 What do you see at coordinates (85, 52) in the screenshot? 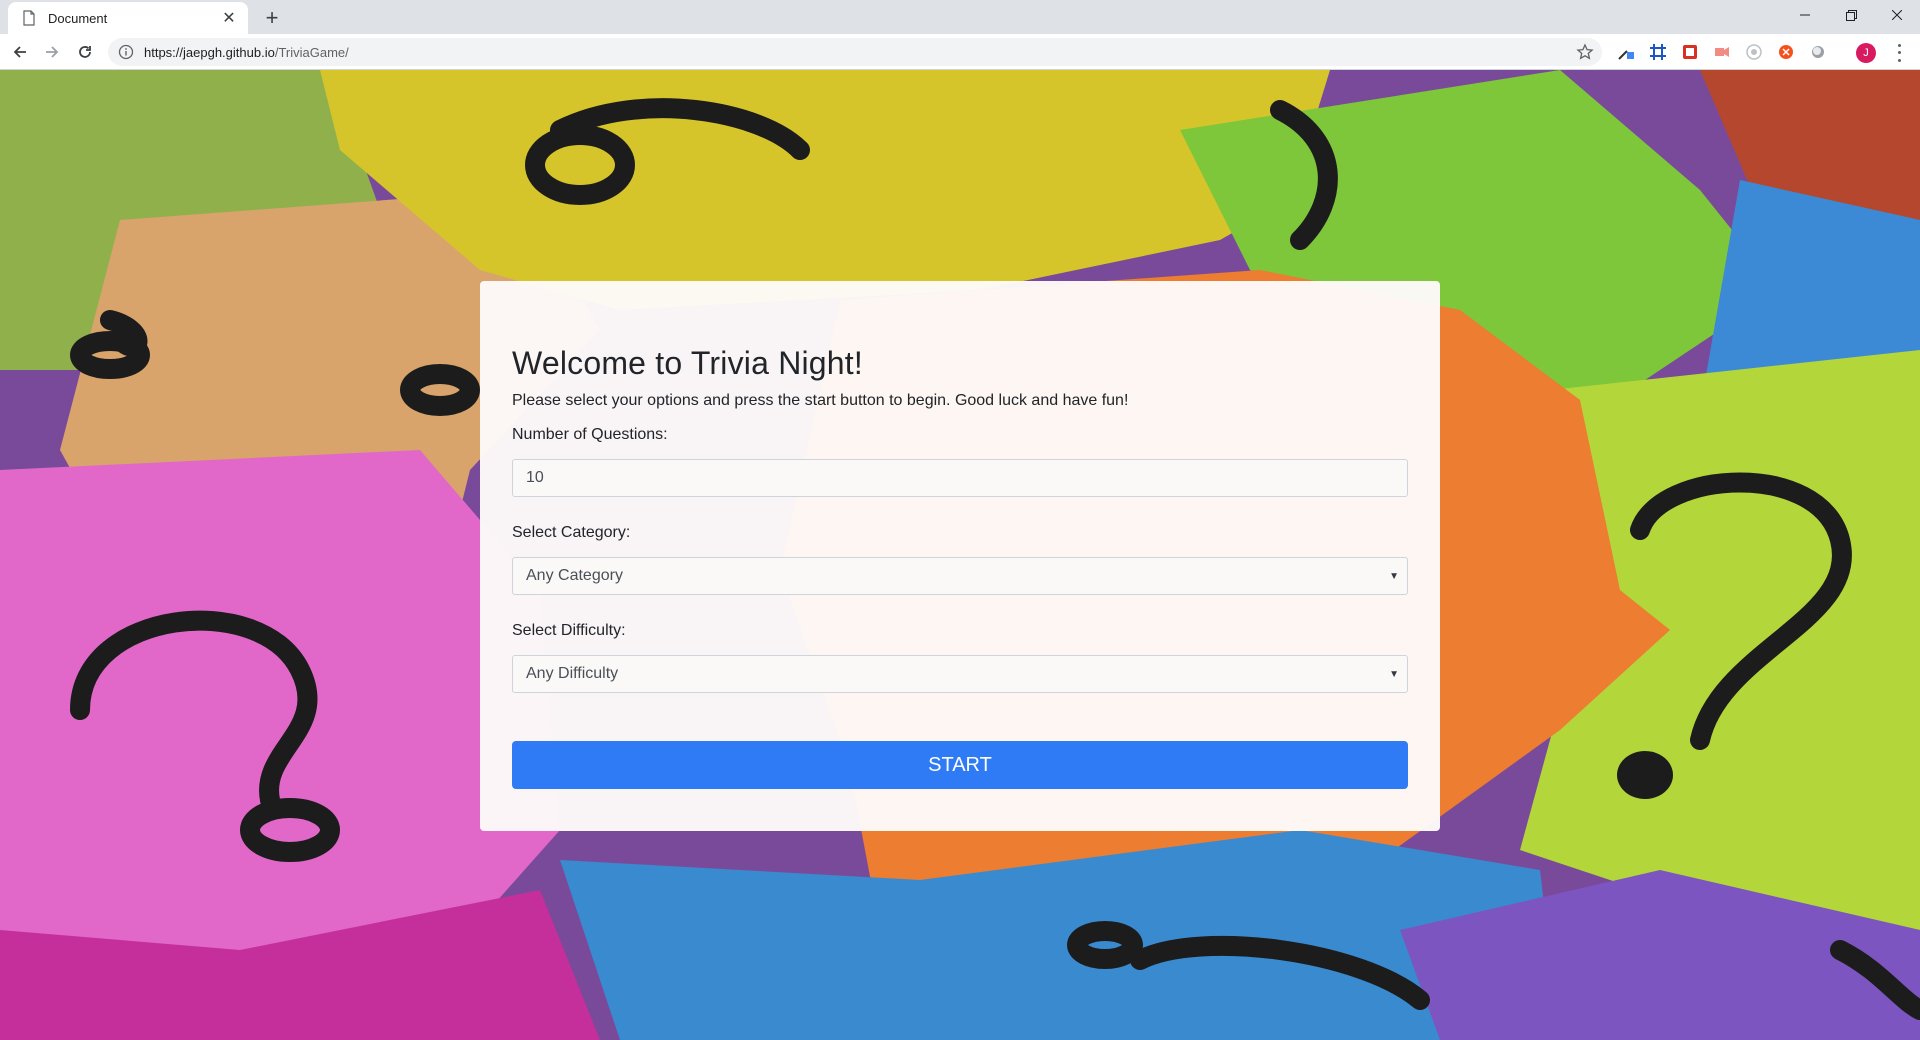
I see `reload-icon` at bounding box center [85, 52].